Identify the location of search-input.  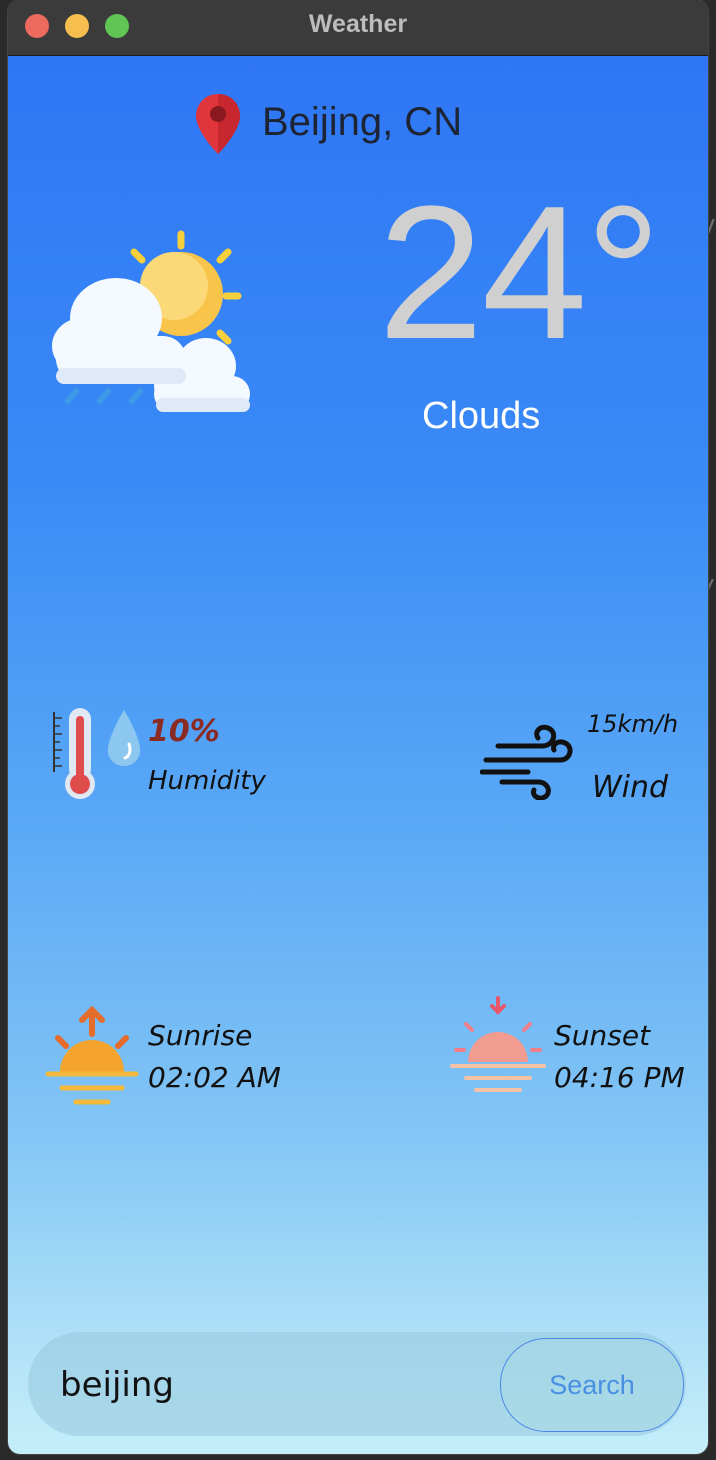
(270, 1385).